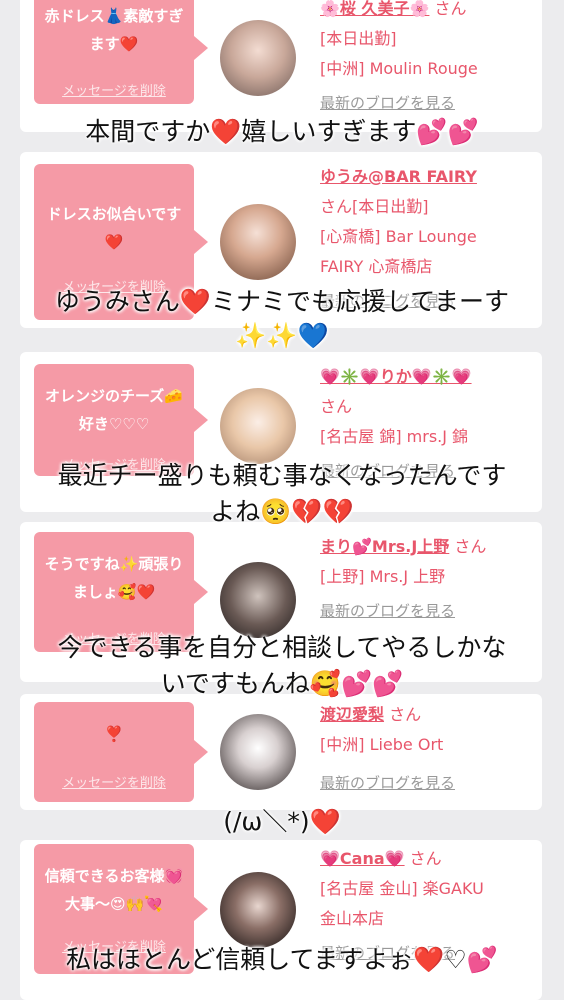  I want to click on caption-text: 最近チー盛りも頼む事なくなったんです, so click(282, 475).